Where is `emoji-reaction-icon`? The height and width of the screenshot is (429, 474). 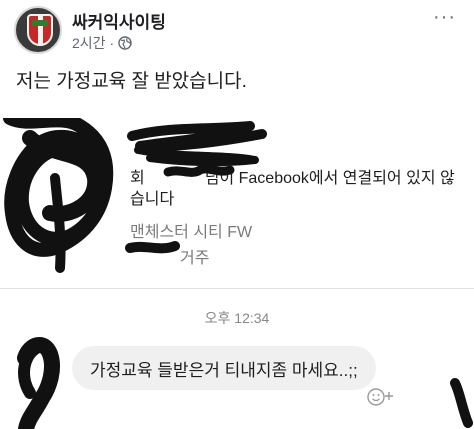 emoji-reaction-icon is located at coordinates (381, 397).